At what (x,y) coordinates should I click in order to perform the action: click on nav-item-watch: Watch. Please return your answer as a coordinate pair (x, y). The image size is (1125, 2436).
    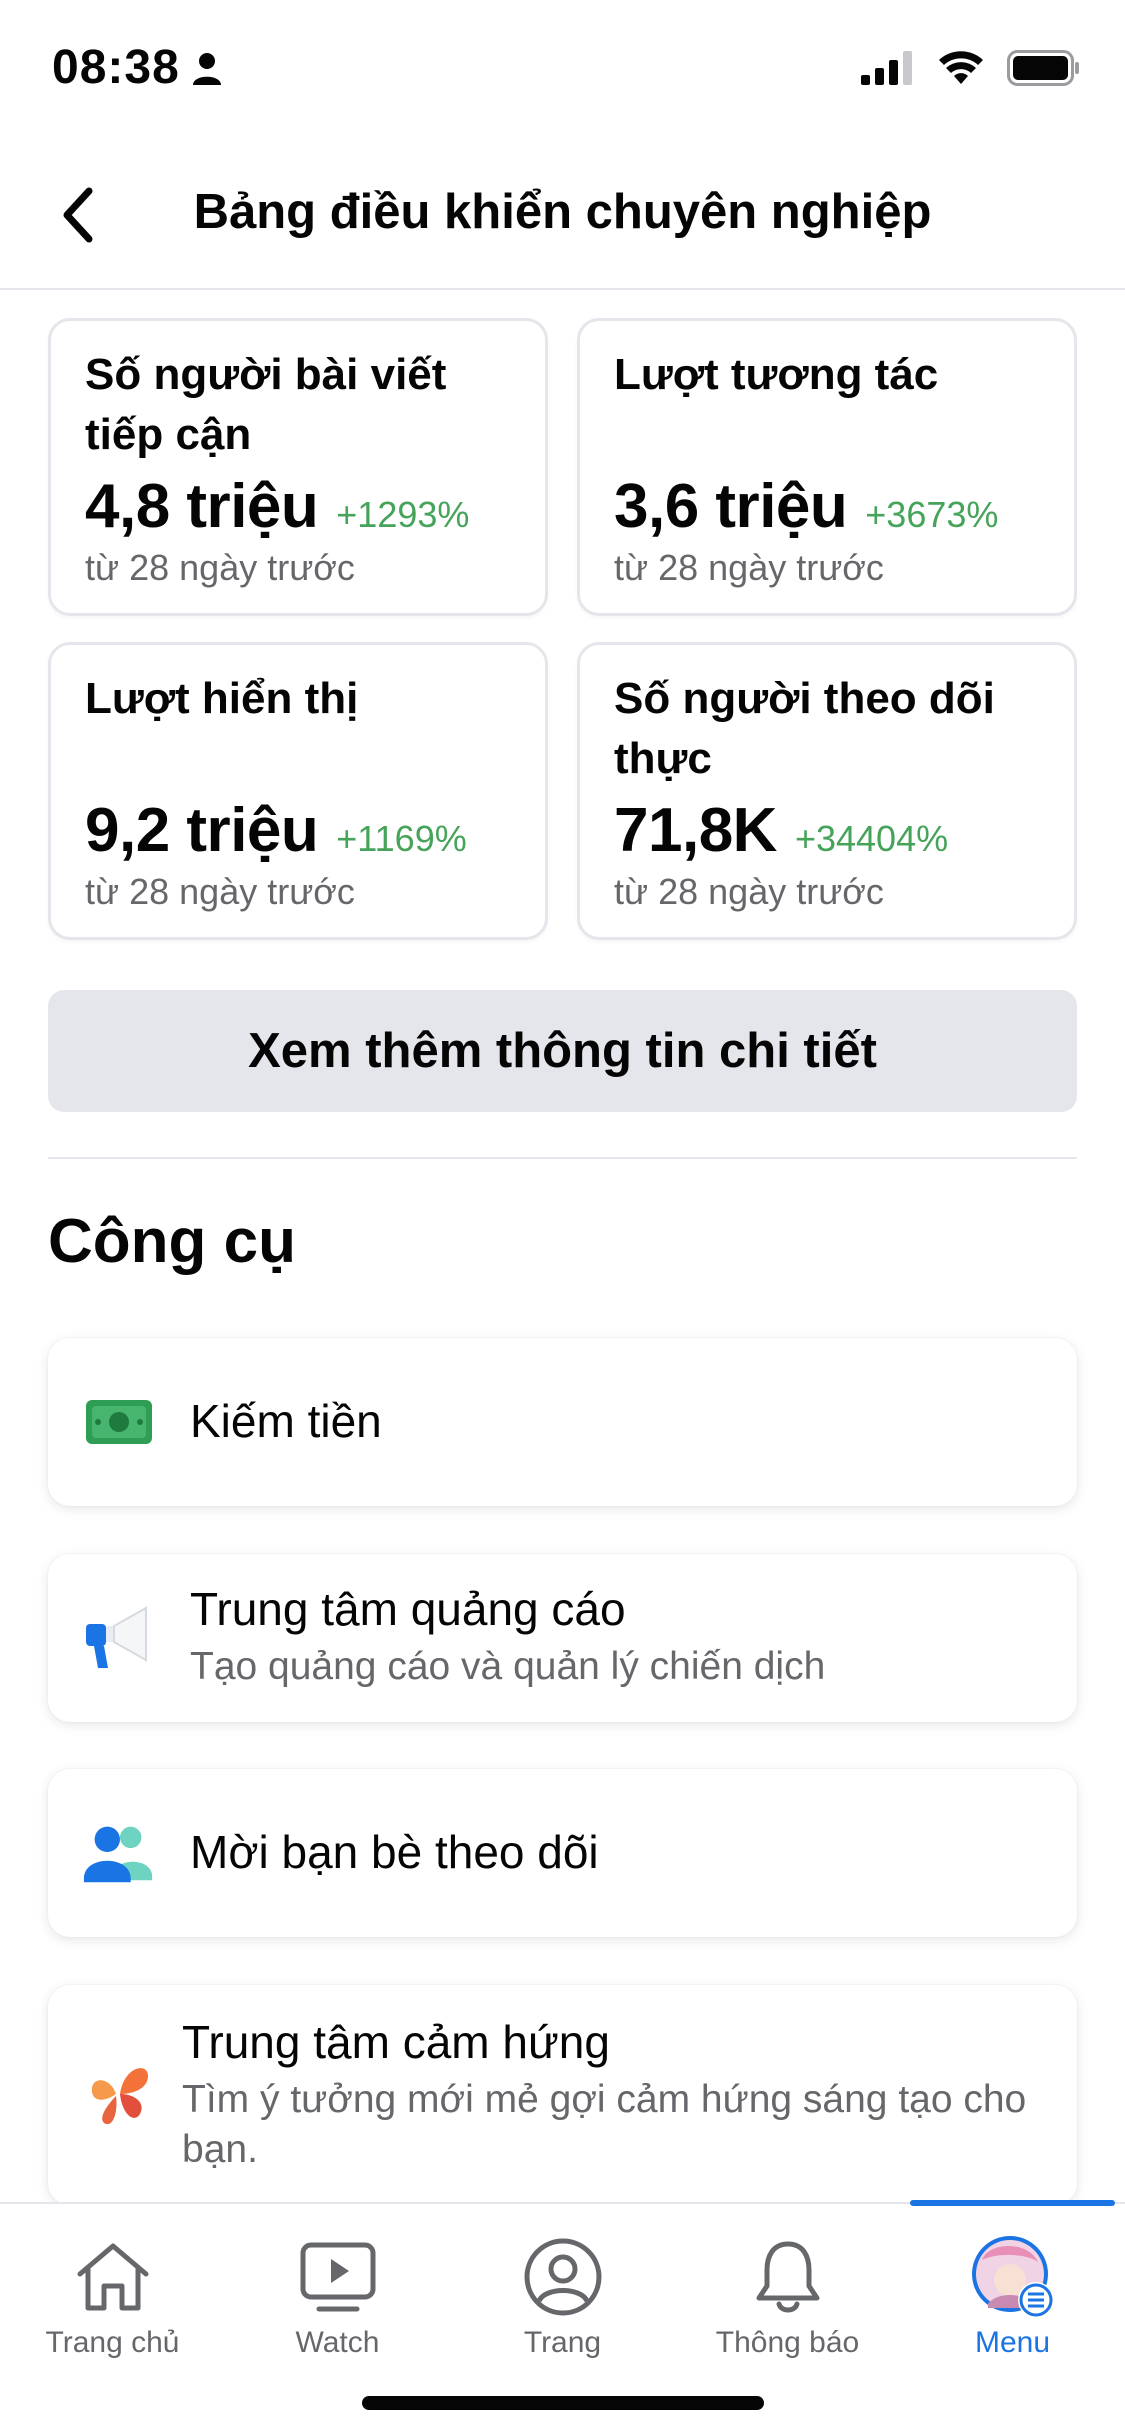
    Looking at the image, I should click on (337, 2304).